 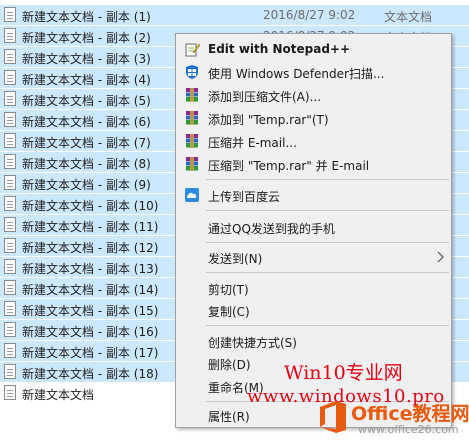 What do you see at coordinates (86, 143) in the screenshot?
I see `file-name: 新建文本文档 - 副本 (7)` at bounding box center [86, 143].